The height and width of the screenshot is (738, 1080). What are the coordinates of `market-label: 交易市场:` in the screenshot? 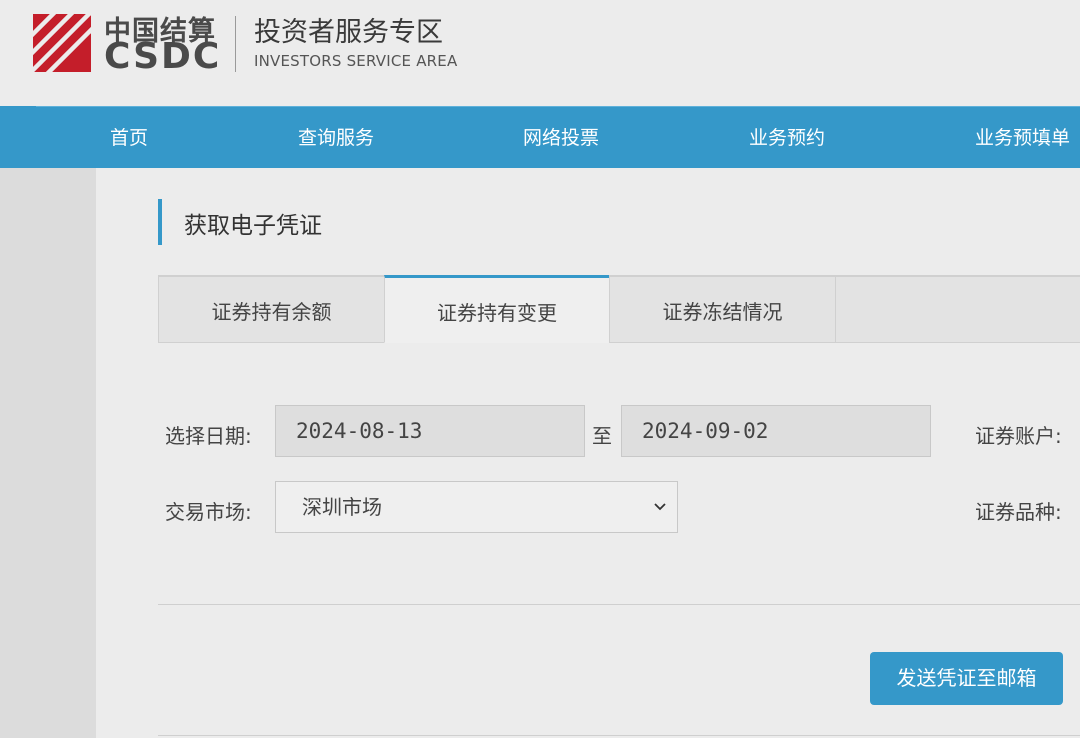 It's located at (208, 512).